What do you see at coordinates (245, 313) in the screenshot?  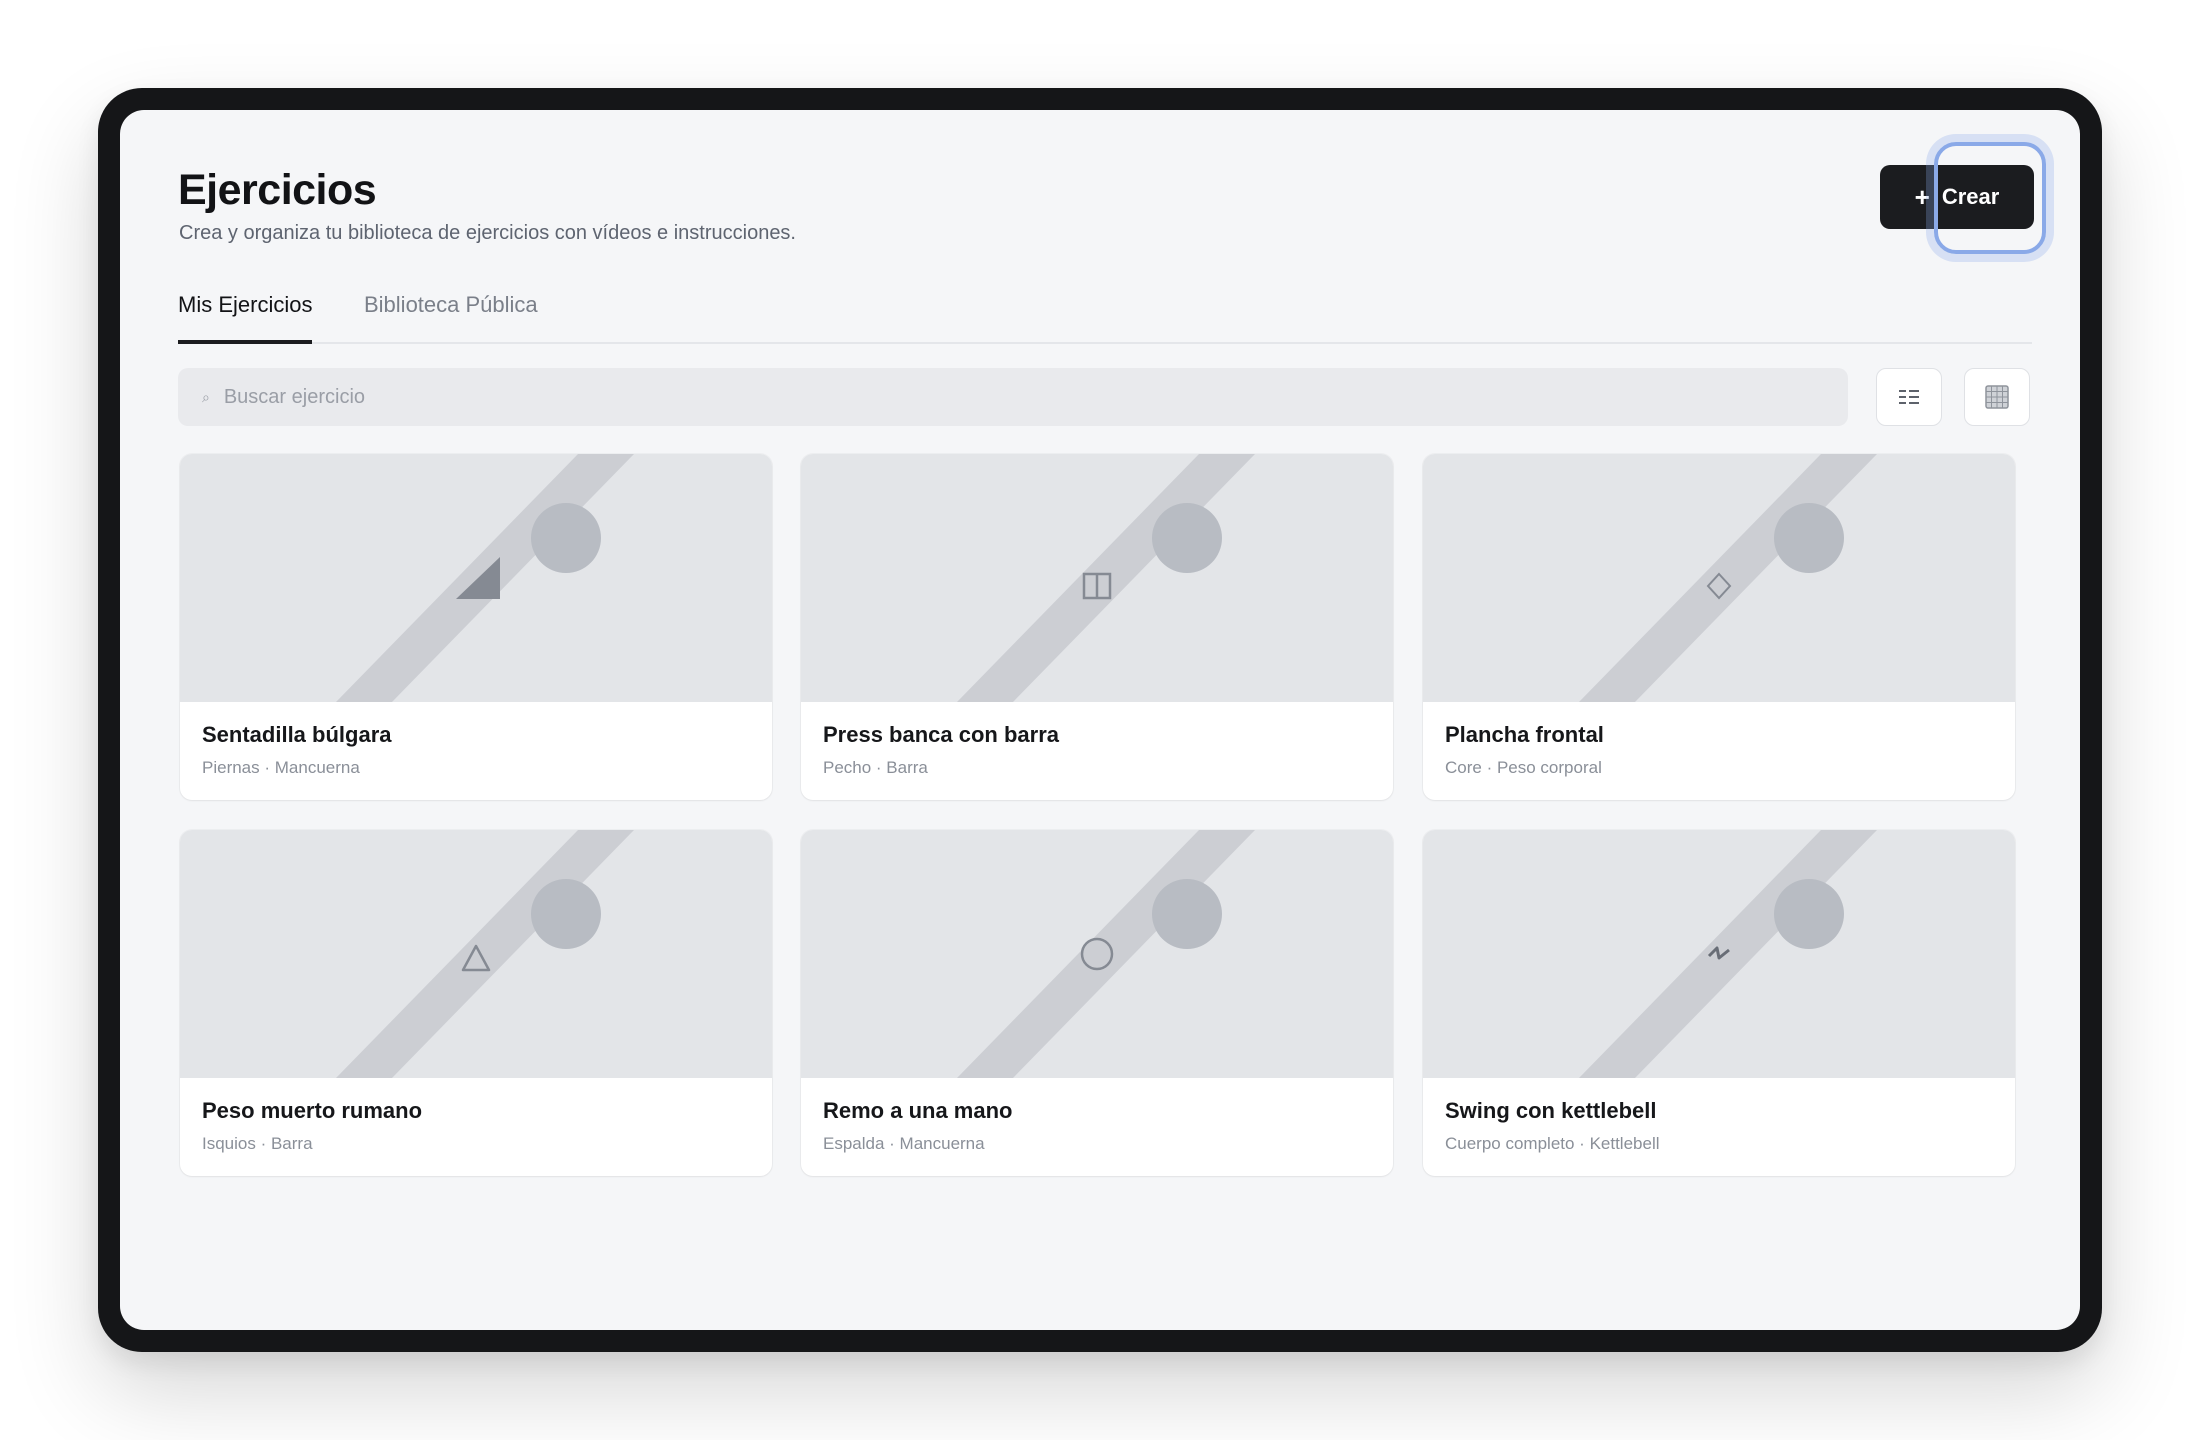 I see `tab-mis-ejercicios: Mis Ejercicios` at bounding box center [245, 313].